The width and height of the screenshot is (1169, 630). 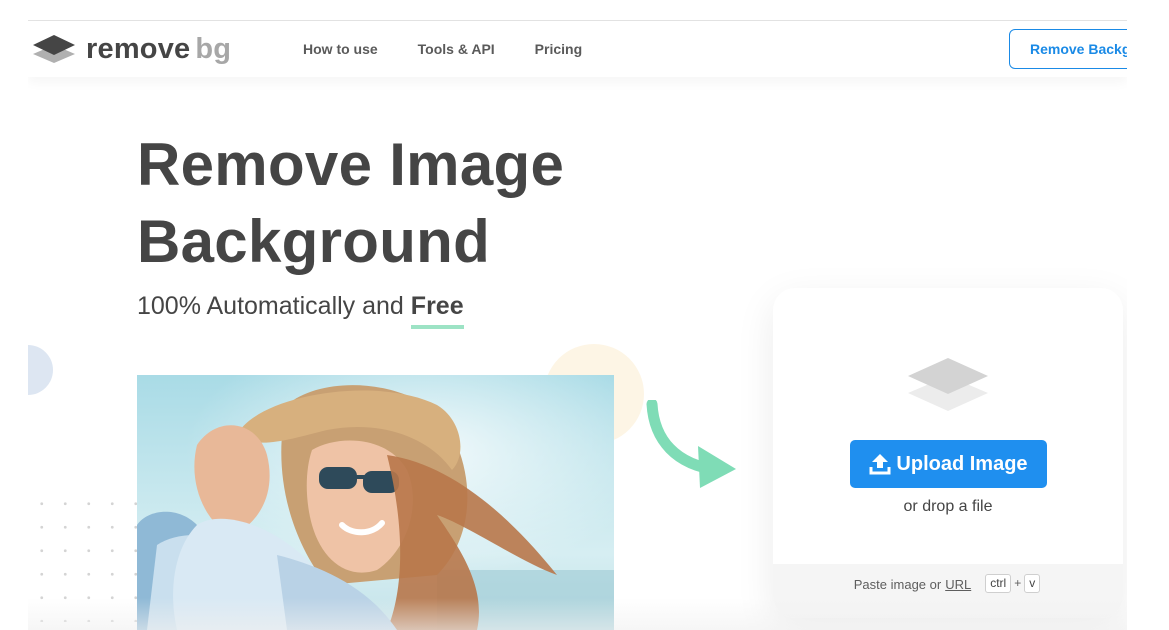 What do you see at coordinates (437, 310) in the screenshot?
I see `hero-subtitle-emphasis: Free` at bounding box center [437, 310].